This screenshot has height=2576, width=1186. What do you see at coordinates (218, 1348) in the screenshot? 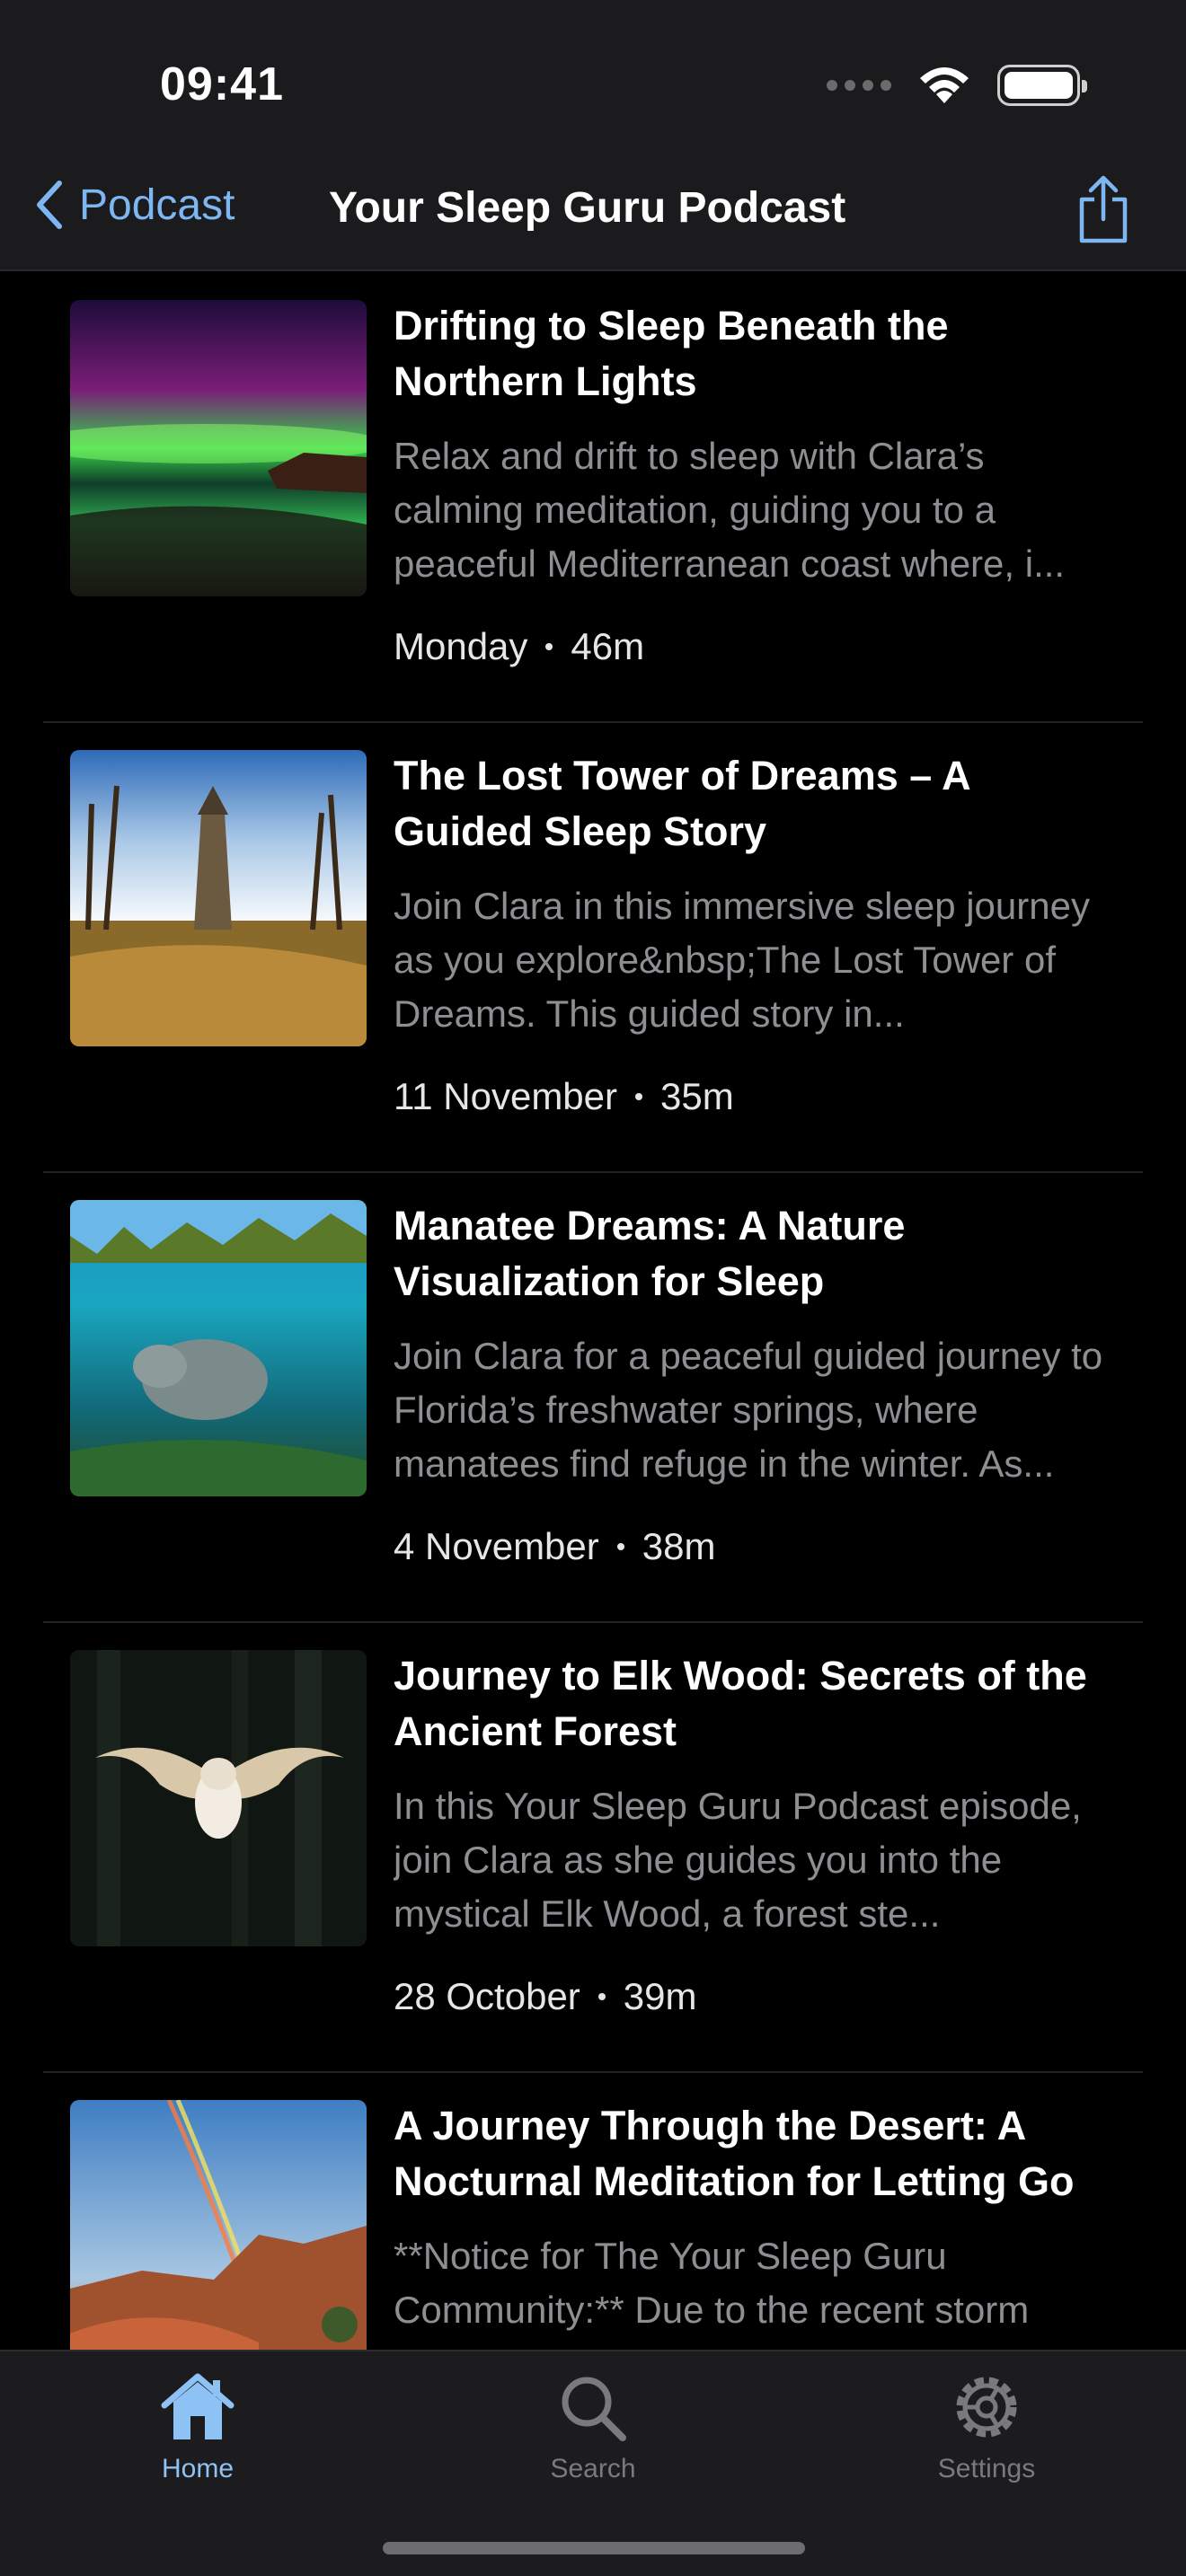
I see `episode-artwork-manatee` at bounding box center [218, 1348].